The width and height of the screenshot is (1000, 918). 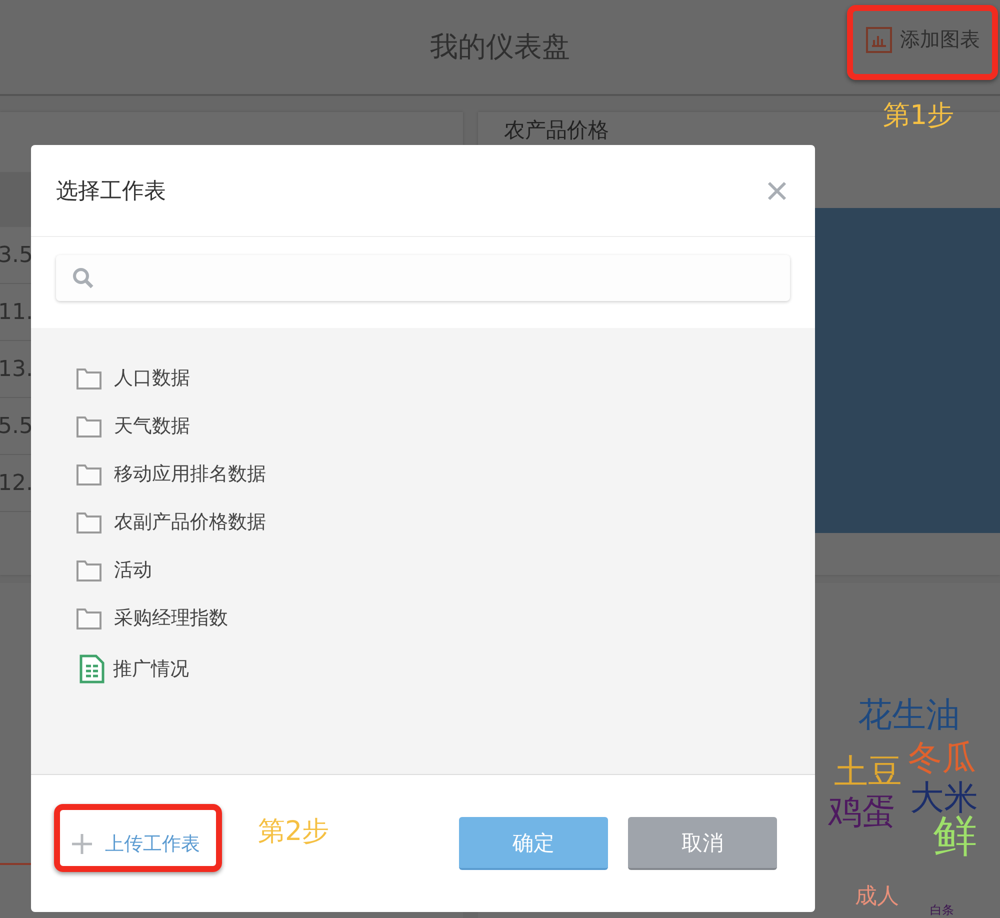 I want to click on cloud-word: 土豆, so click(x=868, y=772).